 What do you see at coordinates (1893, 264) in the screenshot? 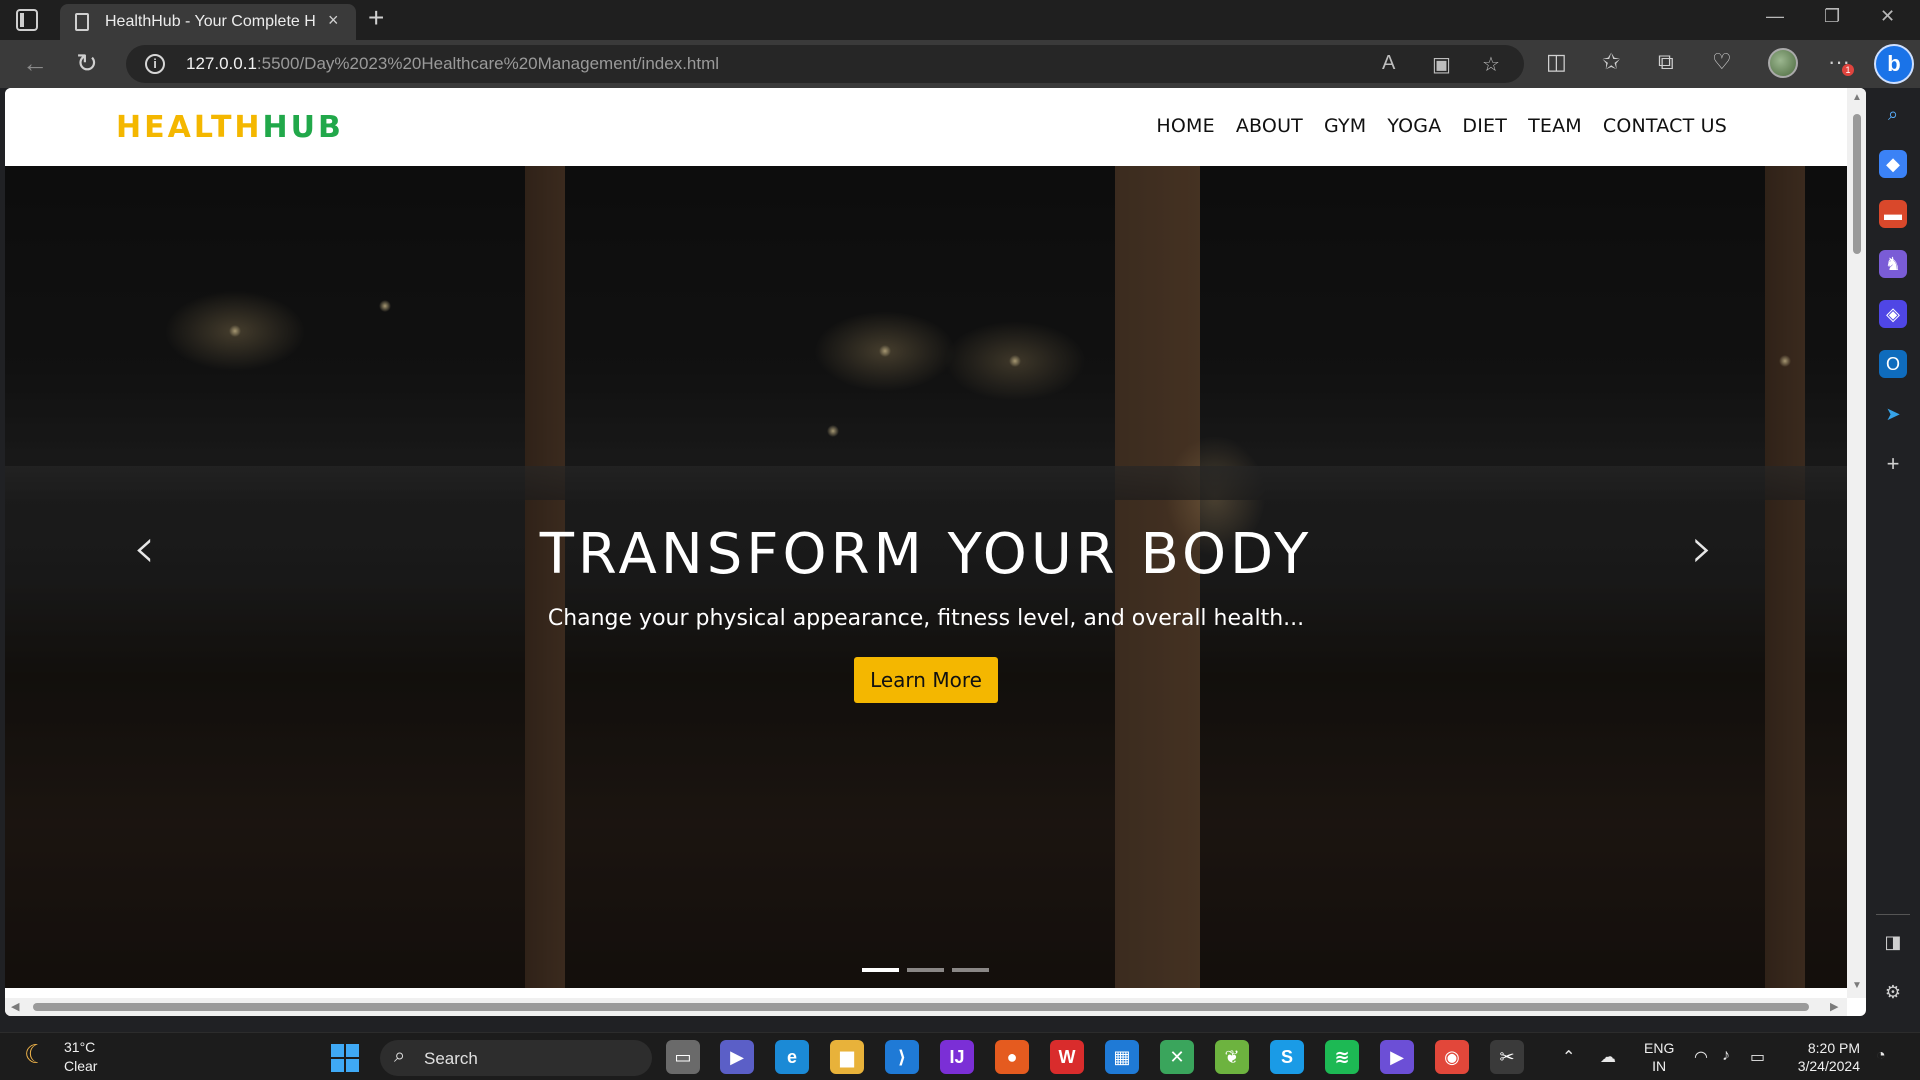
I see `games-icon: ♞` at bounding box center [1893, 264].